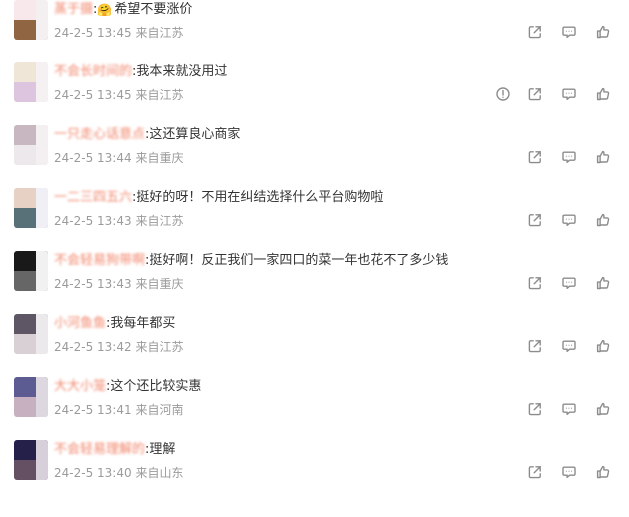 This screenshot has height=517, width=629. What do you see at coordinates (143, 323) in the screenshot?
I see `comment-text: 我每年都买` at bounding box center [143, 323].